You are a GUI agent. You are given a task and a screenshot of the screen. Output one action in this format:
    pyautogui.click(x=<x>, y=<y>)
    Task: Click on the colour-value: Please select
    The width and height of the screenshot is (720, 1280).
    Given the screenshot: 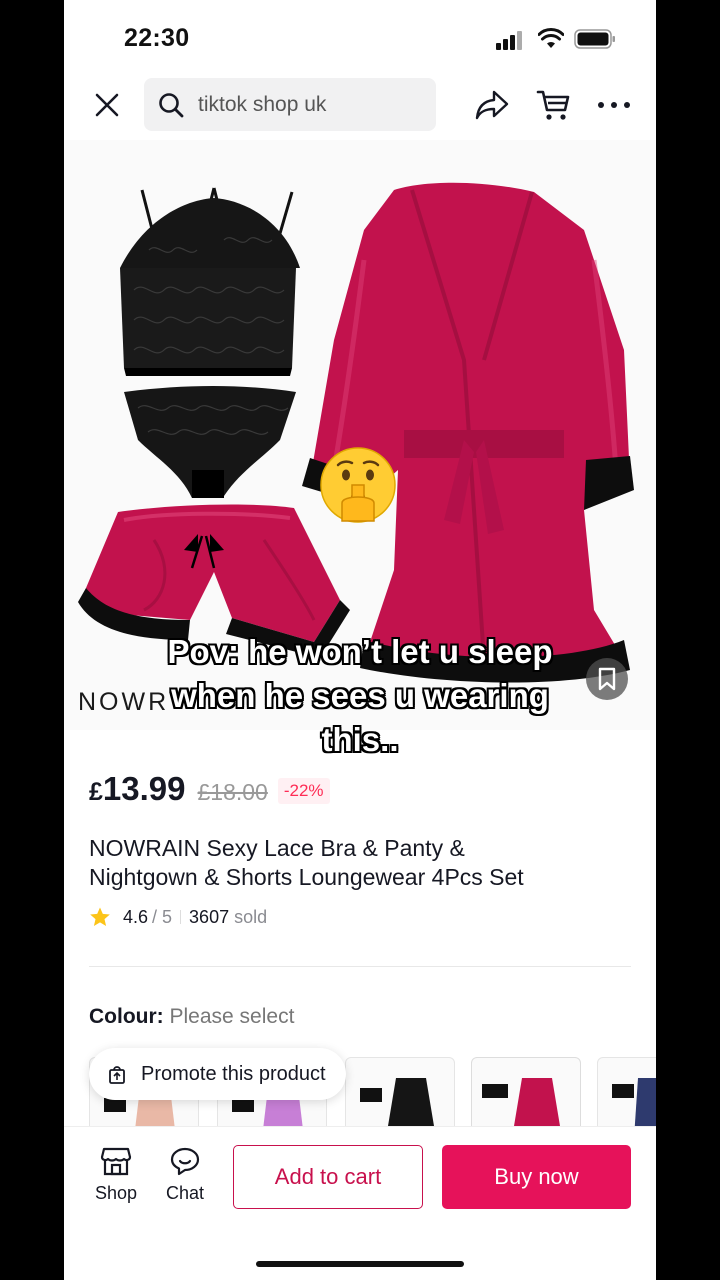 What is the action you would take?
    pyautogui.click(x=232, y=1016)
    